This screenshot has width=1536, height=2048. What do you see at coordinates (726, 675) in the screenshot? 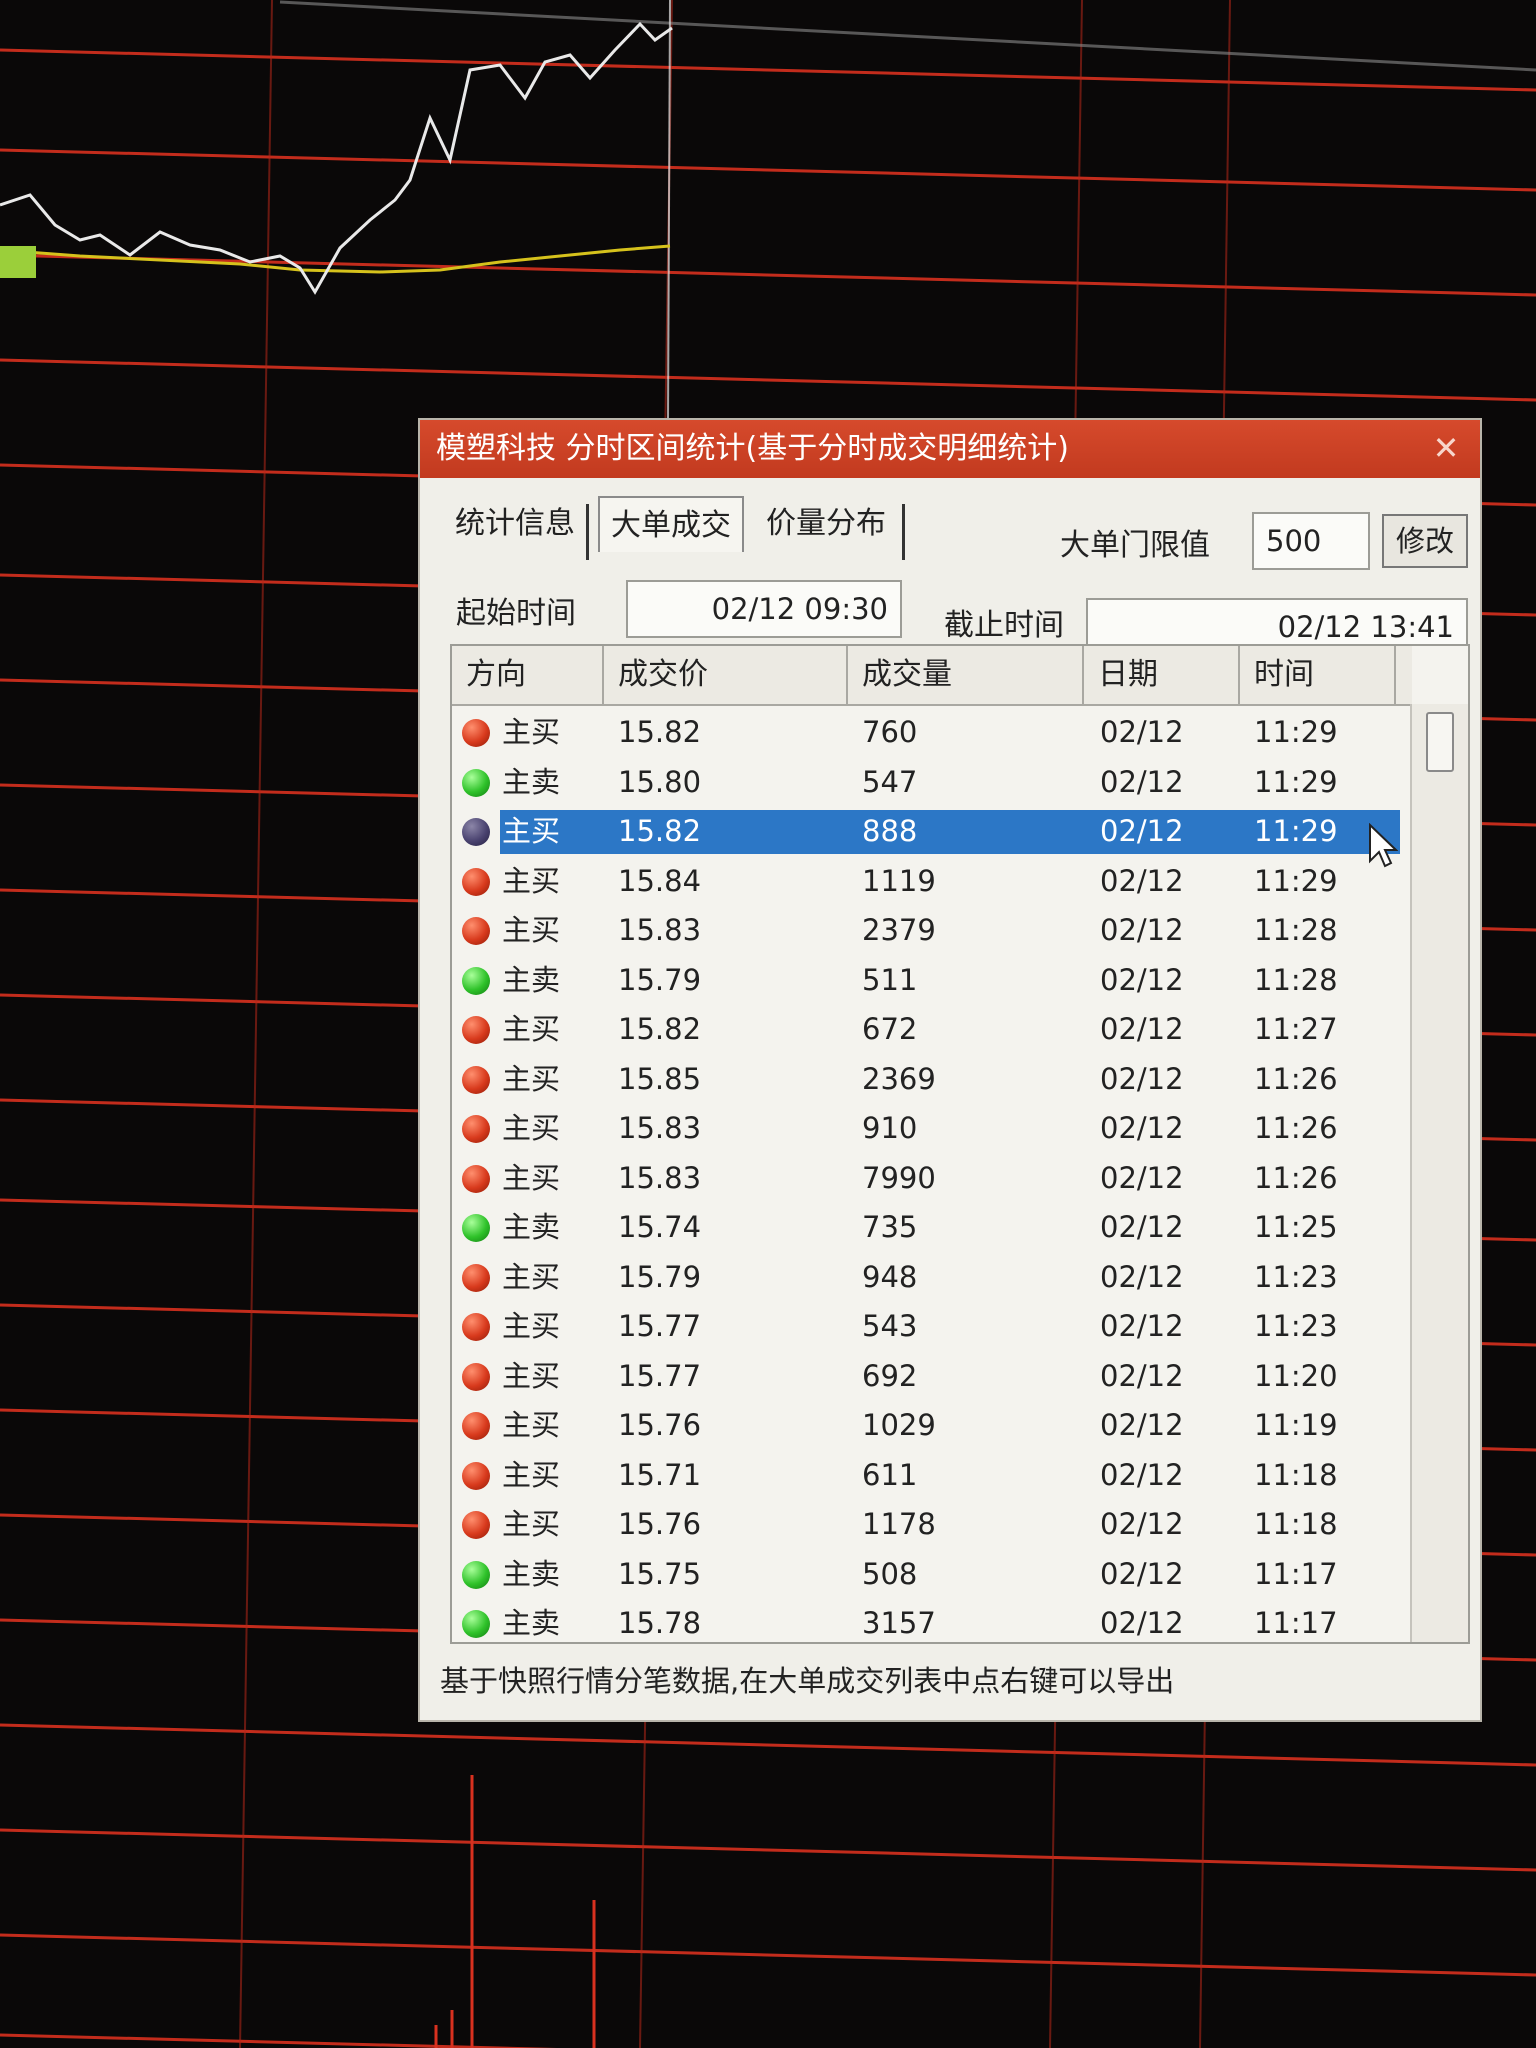
I see `column-header-price: 成交价` at bounding box center [726, 675].